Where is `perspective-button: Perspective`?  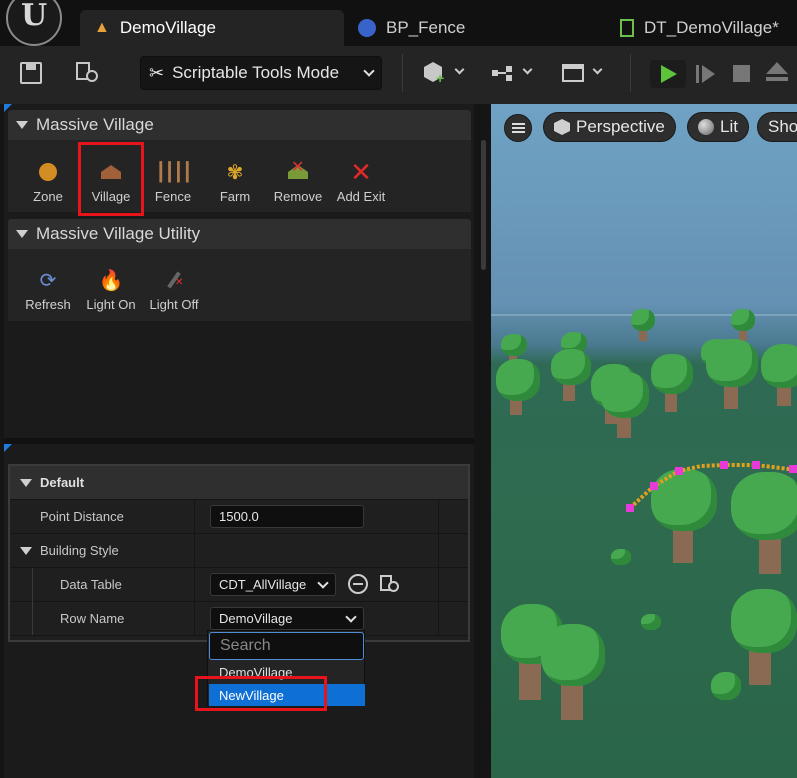 perspective-button: Perspective is located at coordinates (609, 127).